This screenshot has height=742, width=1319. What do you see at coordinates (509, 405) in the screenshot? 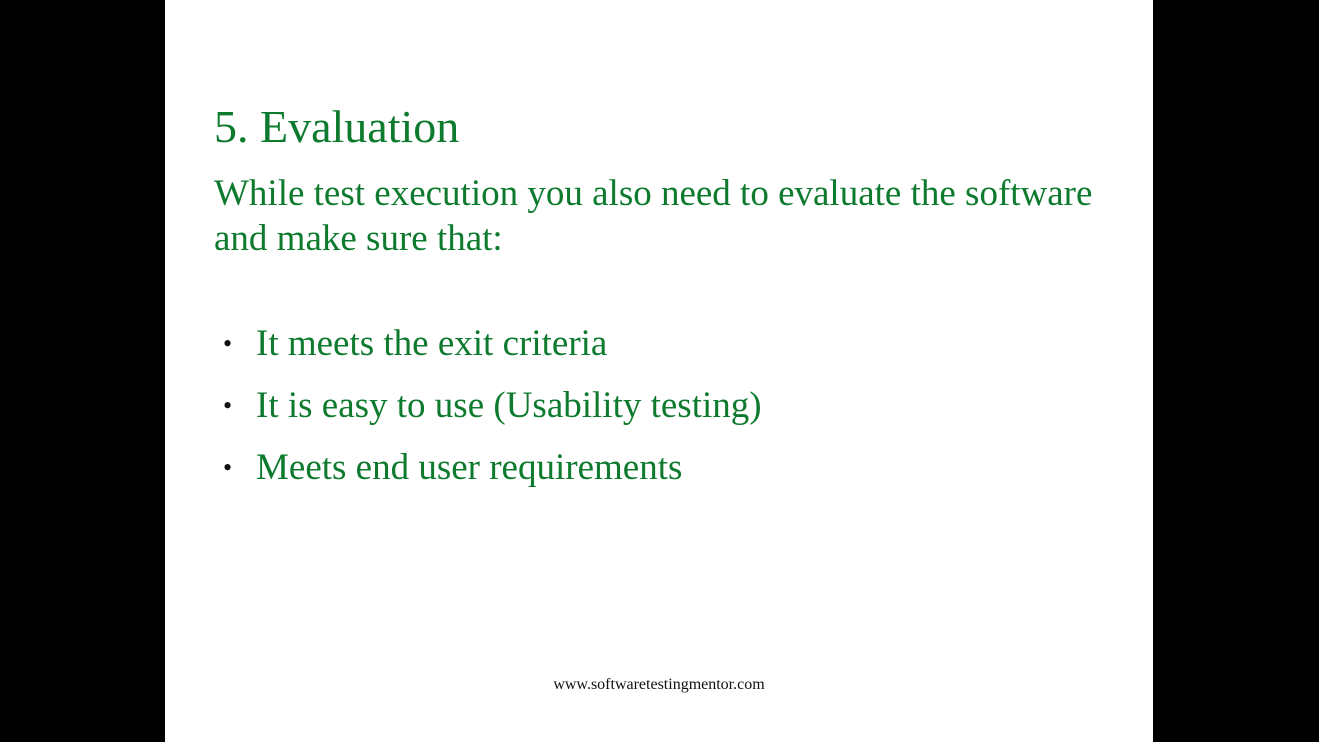
I see `bullet-text: It is easy to use (Usability testing)` at bounding box center [509, 405].